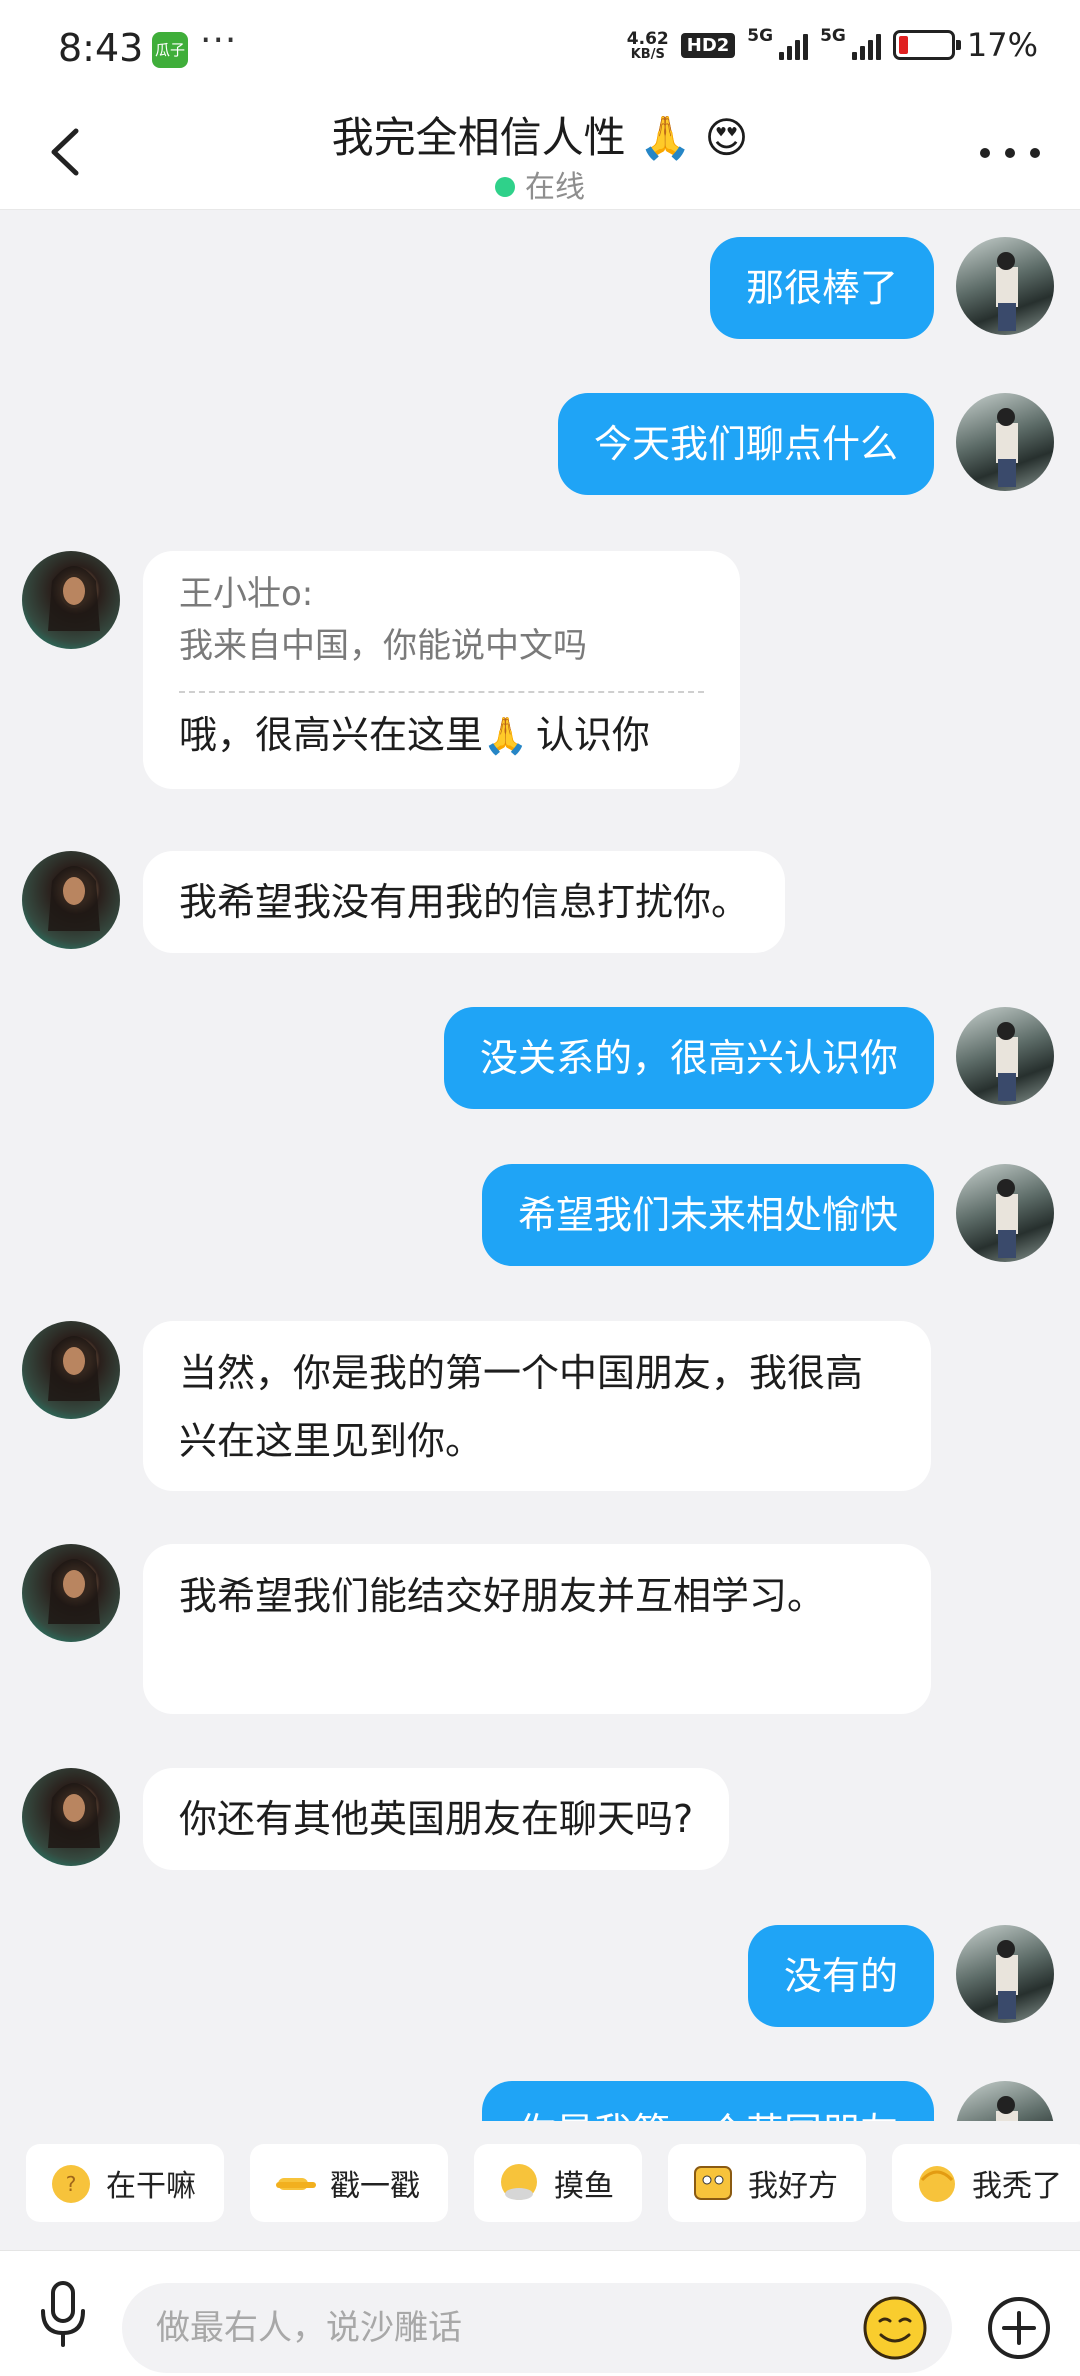 Image resolution: width=1080 pixels, height=2376 pixels. I want to click on quick-reply-chip: 摸鱼, so click(558, 2183).